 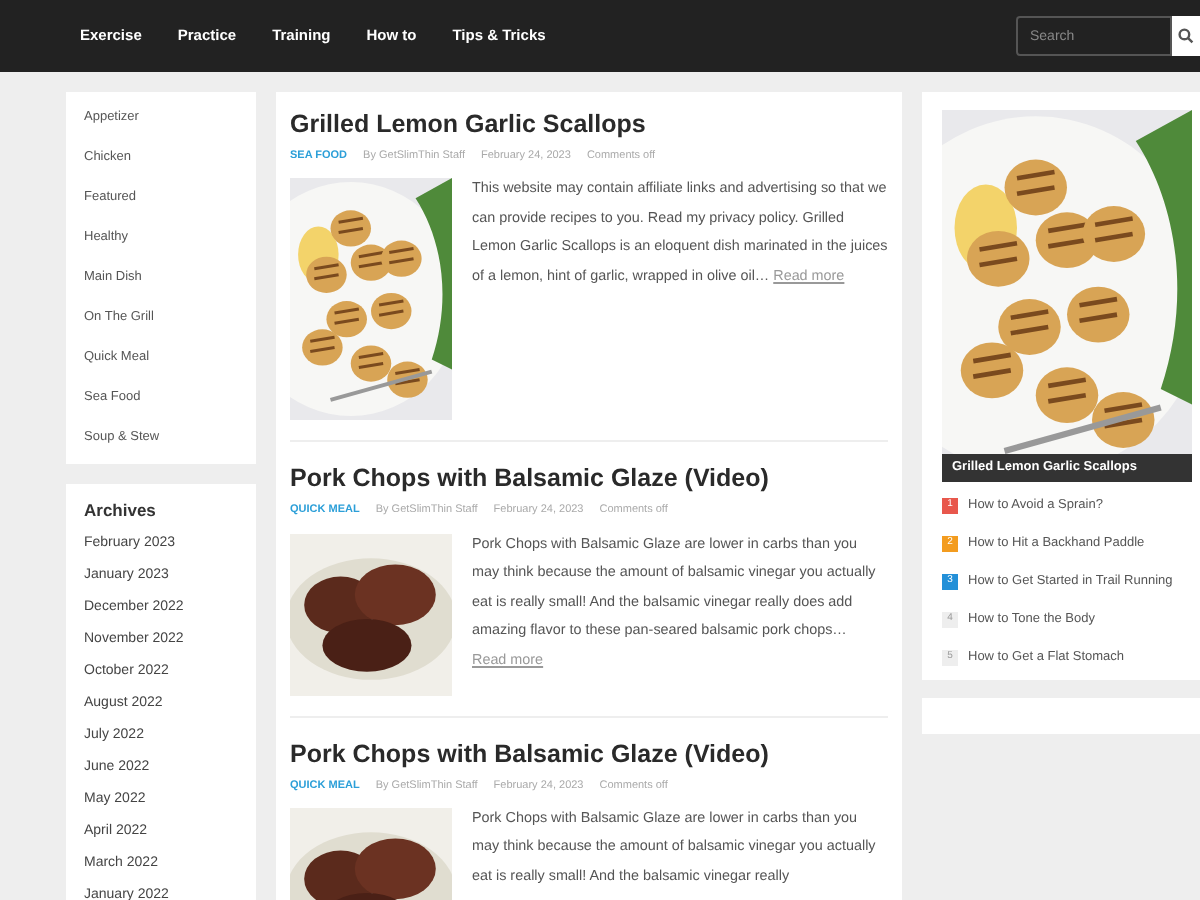 What do you see at coordinates (589, 124) in the screenshot?
I see `post-title: Grilled Lemon Garlic Scallops` at bounding box center [589, 124].